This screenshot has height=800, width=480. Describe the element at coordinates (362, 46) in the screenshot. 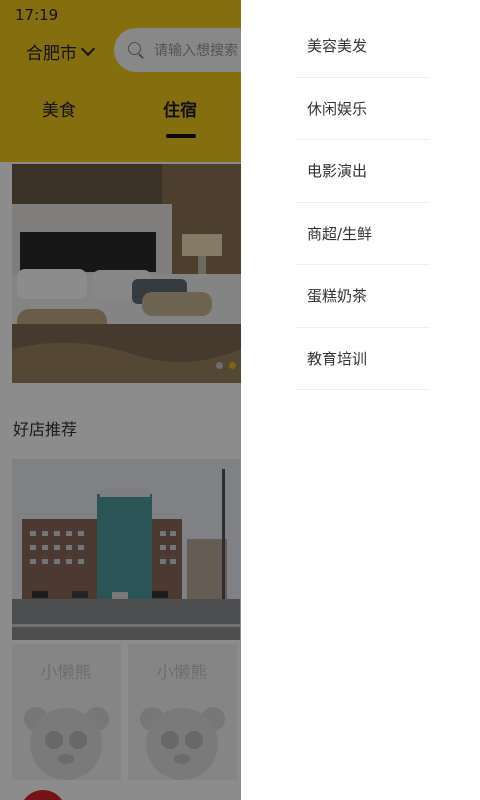

I see `menu-item-beauty: 美容美发` at that location.